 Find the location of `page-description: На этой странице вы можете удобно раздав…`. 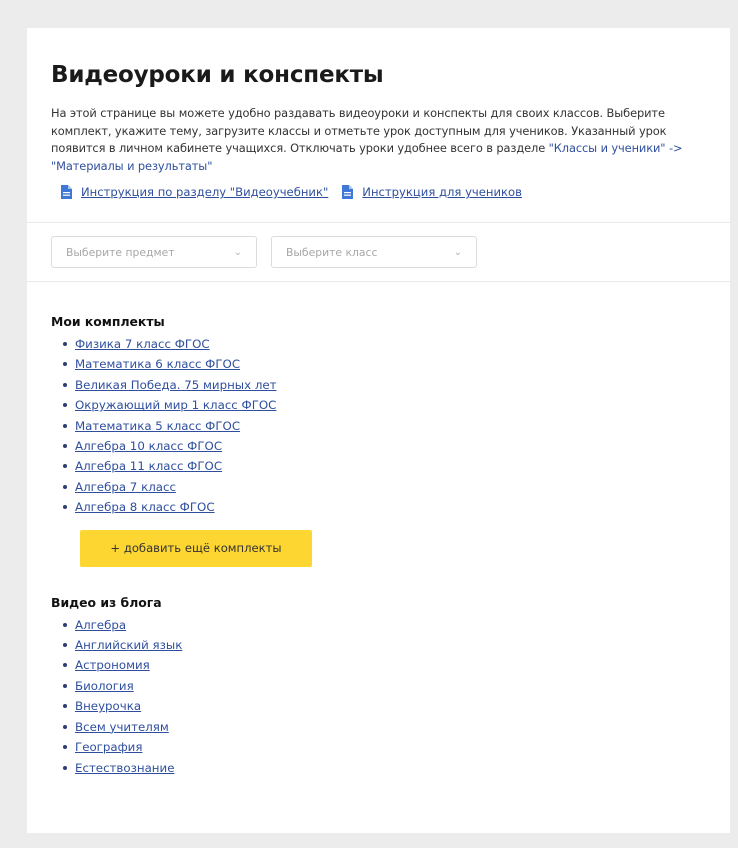

page-description: На этой странице вы можете удобно раздав… is located at coordinates (381, 140).